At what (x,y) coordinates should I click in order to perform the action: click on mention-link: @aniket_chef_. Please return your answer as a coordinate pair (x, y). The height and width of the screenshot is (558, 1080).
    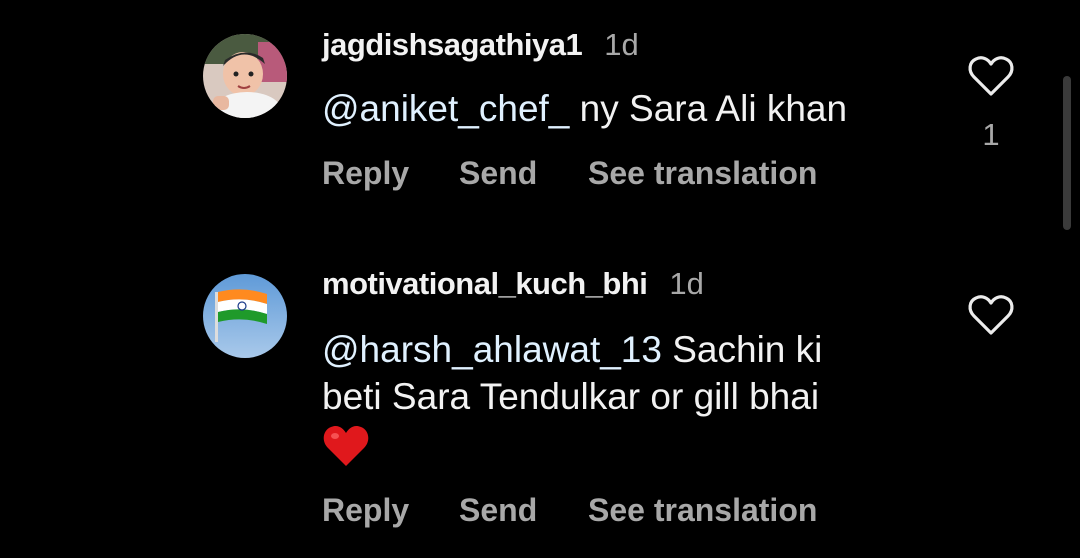
    Looking at the image, I should click on (445, 108).